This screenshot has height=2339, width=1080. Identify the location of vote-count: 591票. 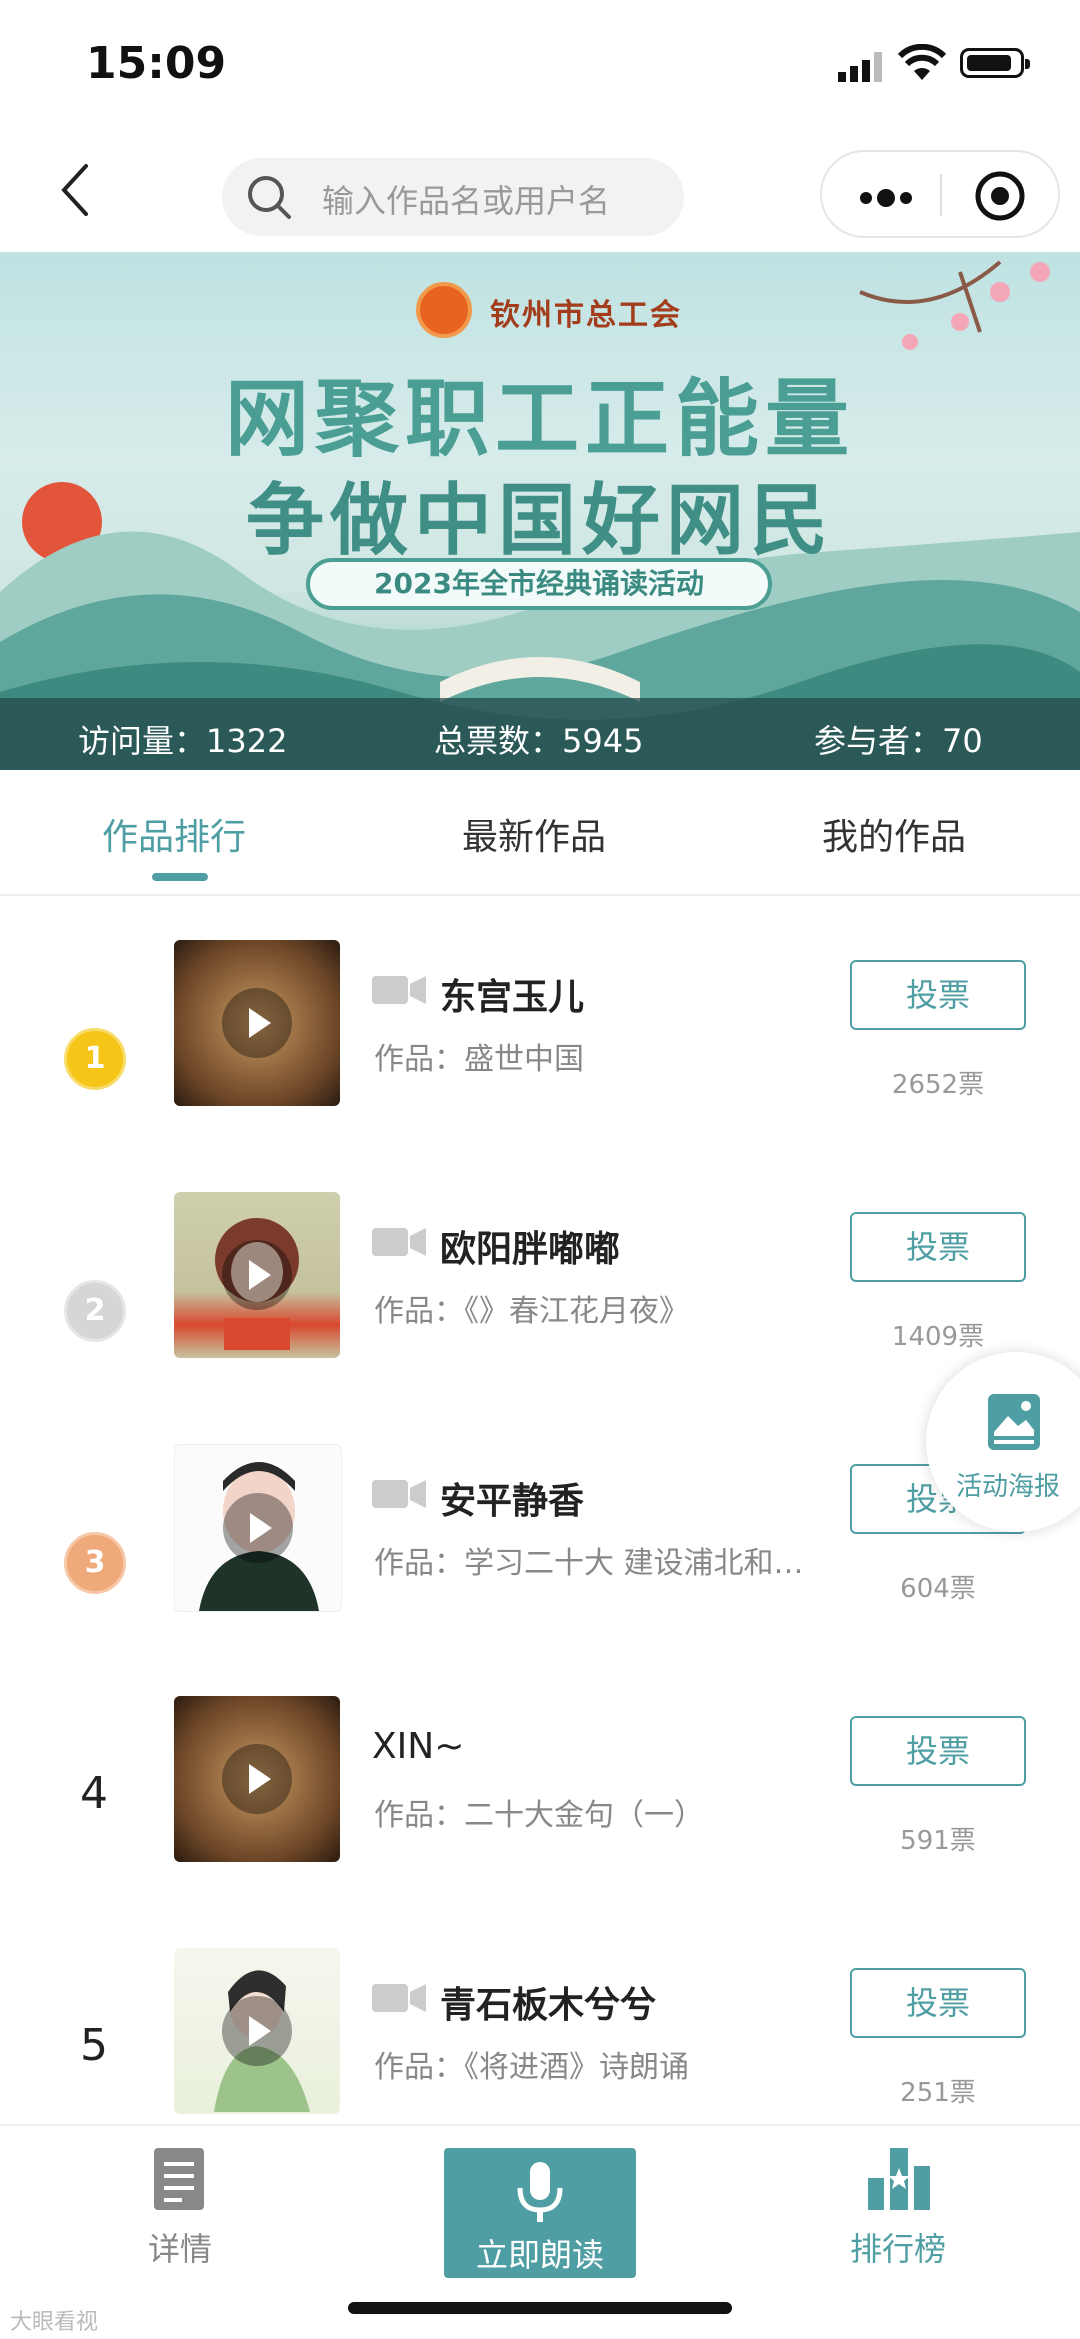
(938, 1841).